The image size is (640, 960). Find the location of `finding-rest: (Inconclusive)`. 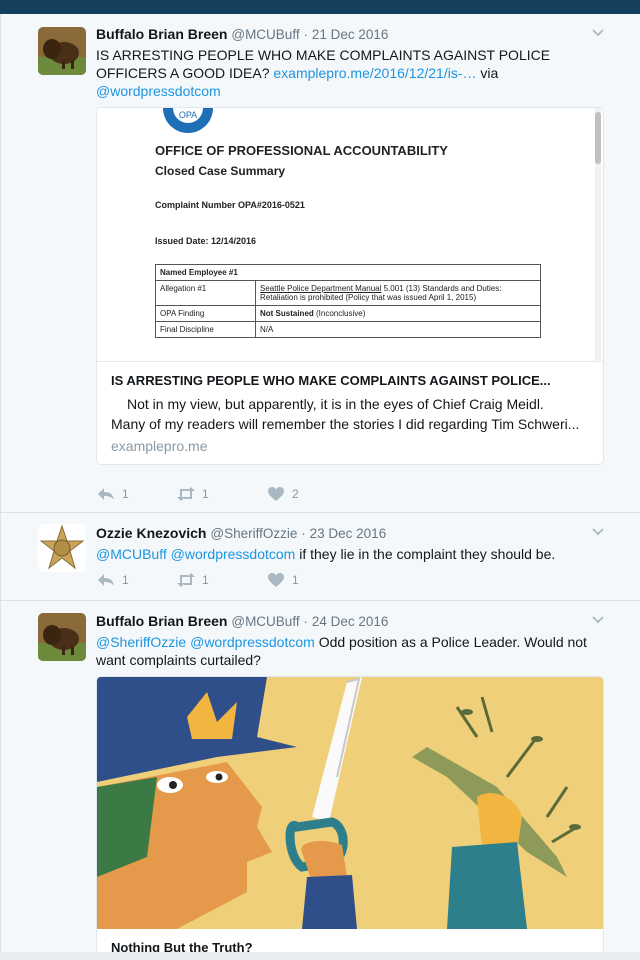

finding-rest: (Inconclusive) is located at coordinates (339, 313).